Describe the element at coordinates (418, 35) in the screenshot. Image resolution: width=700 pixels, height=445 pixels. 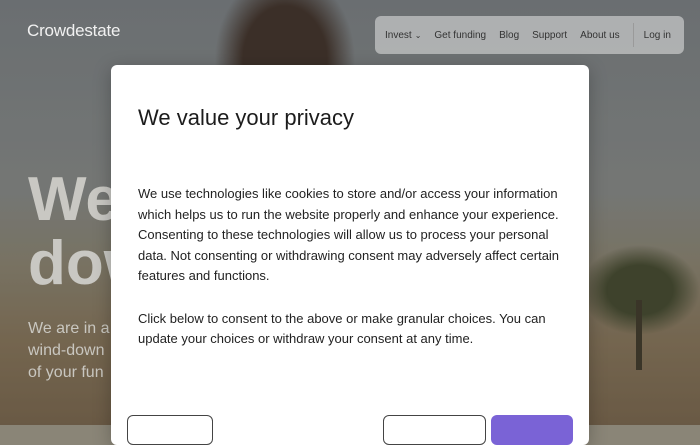
I see `chevron-down-icon: ⌄` at that location.